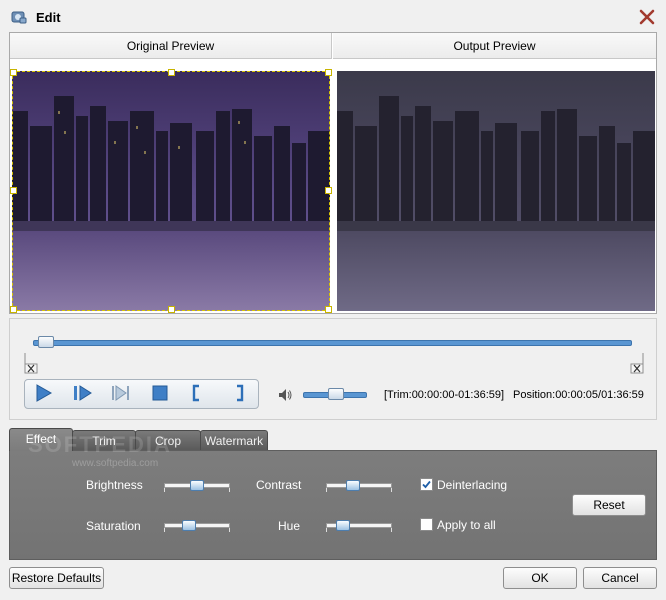 The height and width of the screenshot is (600, 666). What do you see at coordinates (609, 505) in the screenshot?
I see `reset-button: Reset` at bounding box center [609, 505].